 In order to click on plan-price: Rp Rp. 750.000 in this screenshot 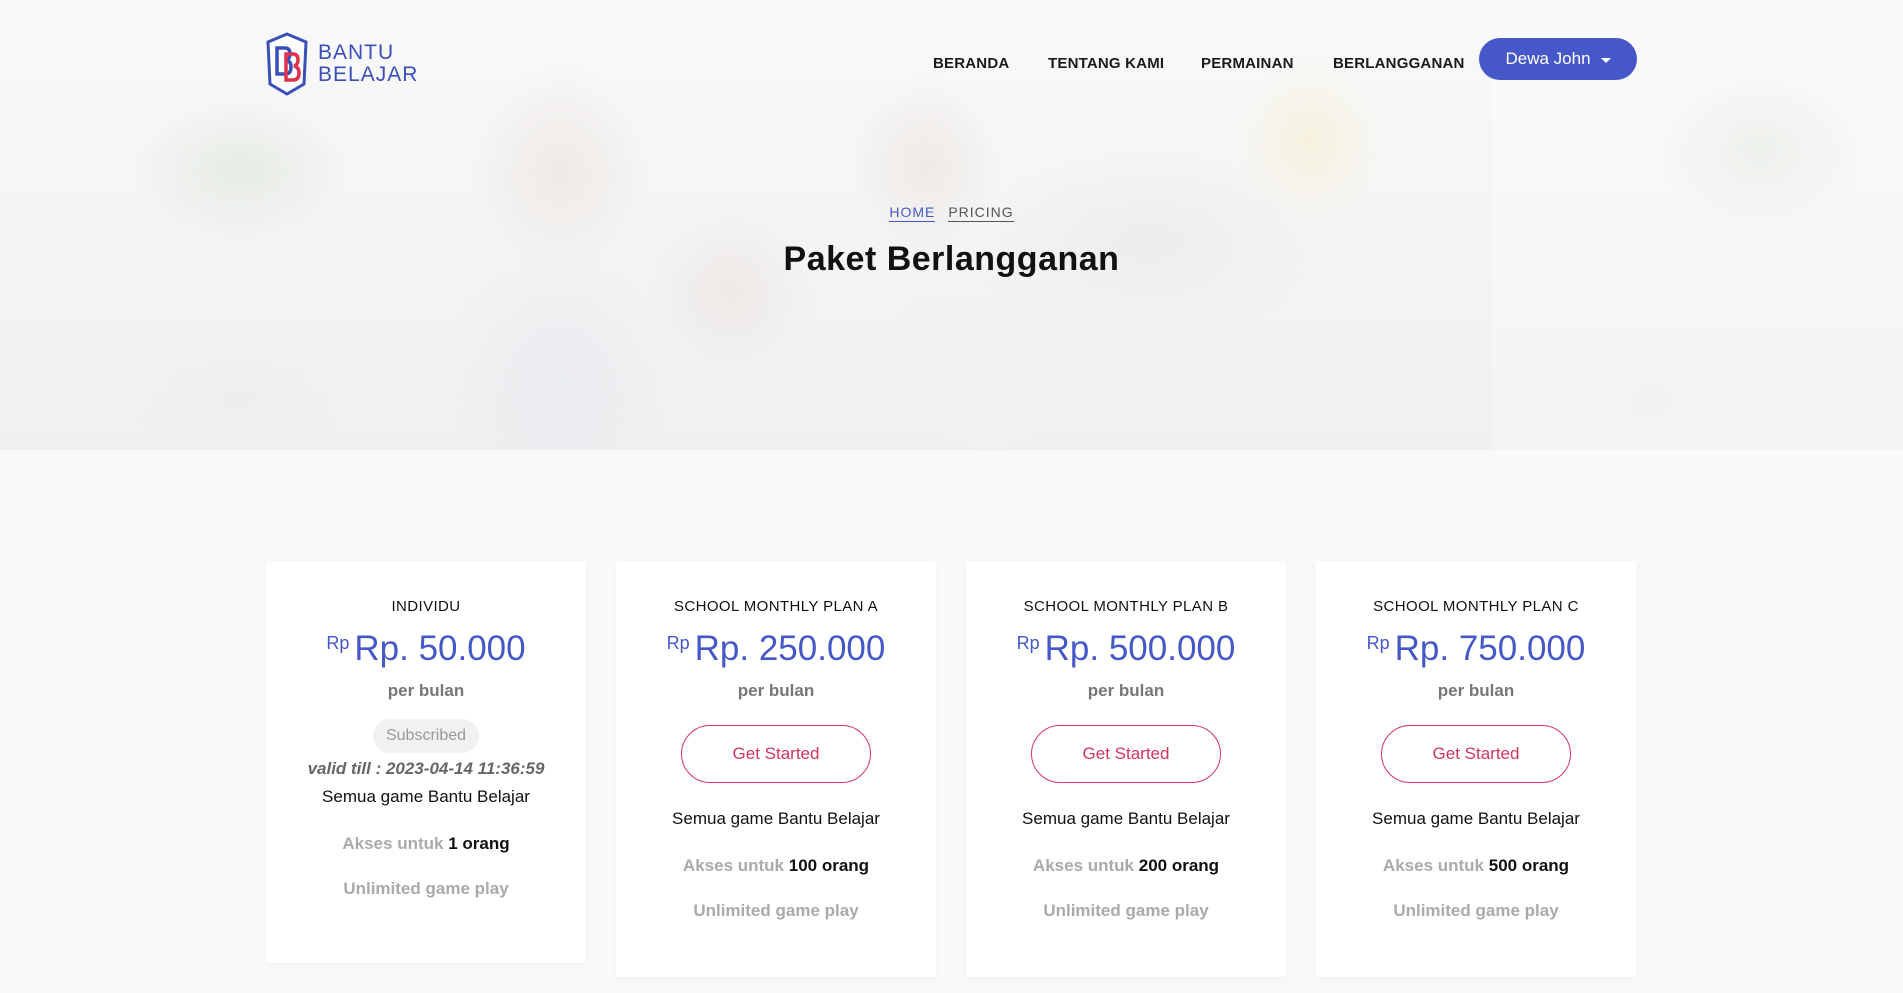, I will do `click(1476, 649)`.